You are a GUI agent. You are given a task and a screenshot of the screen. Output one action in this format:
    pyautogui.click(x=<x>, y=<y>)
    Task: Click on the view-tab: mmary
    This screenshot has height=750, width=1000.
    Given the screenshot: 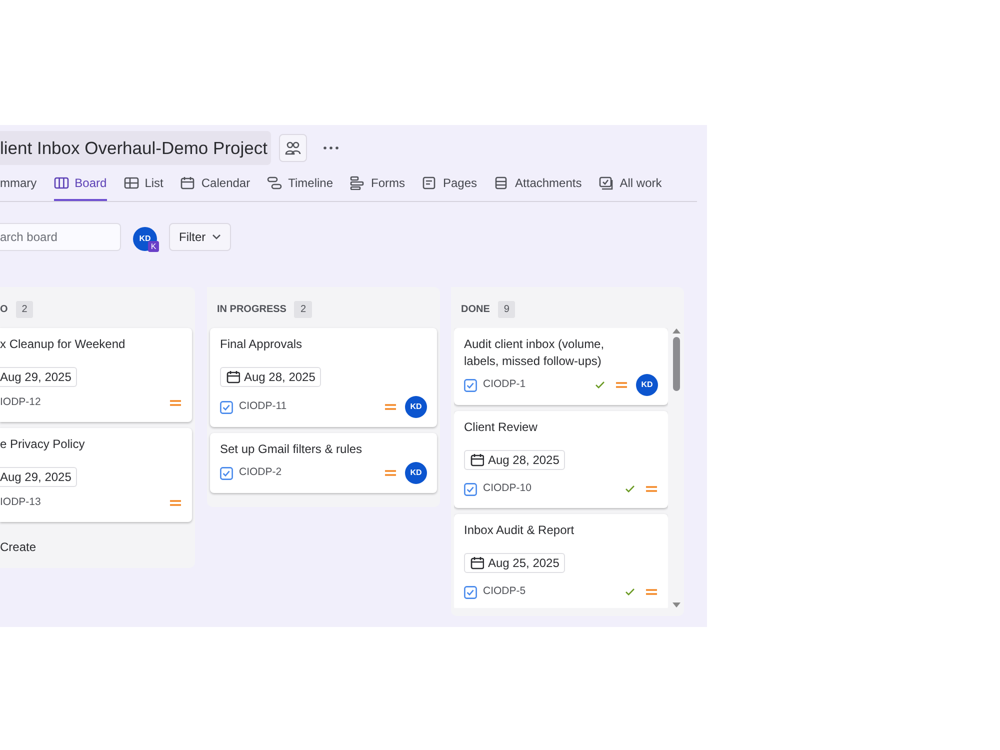 What is the action you would take?
    pyautogui.click(x=18, y=186)
    